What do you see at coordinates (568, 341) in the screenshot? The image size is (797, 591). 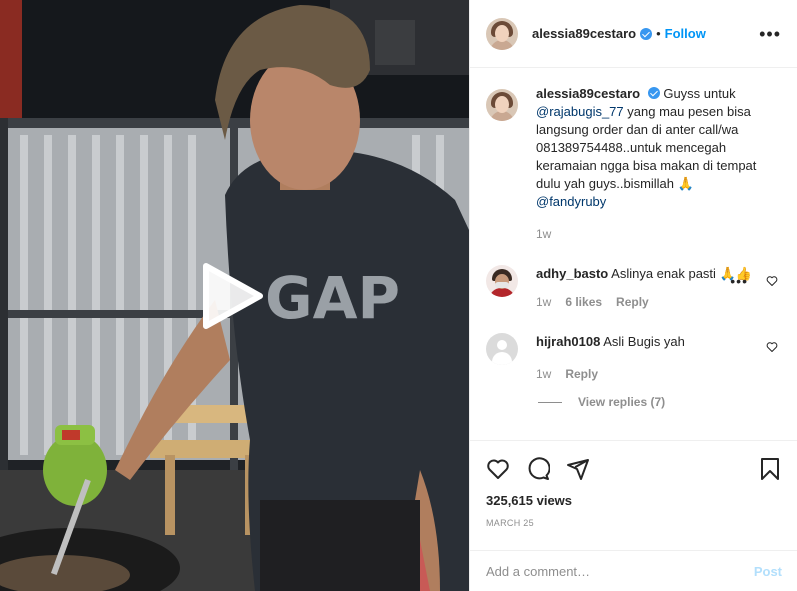 I see `comment-username: hijrah0108` at bounding box center [568, 341].